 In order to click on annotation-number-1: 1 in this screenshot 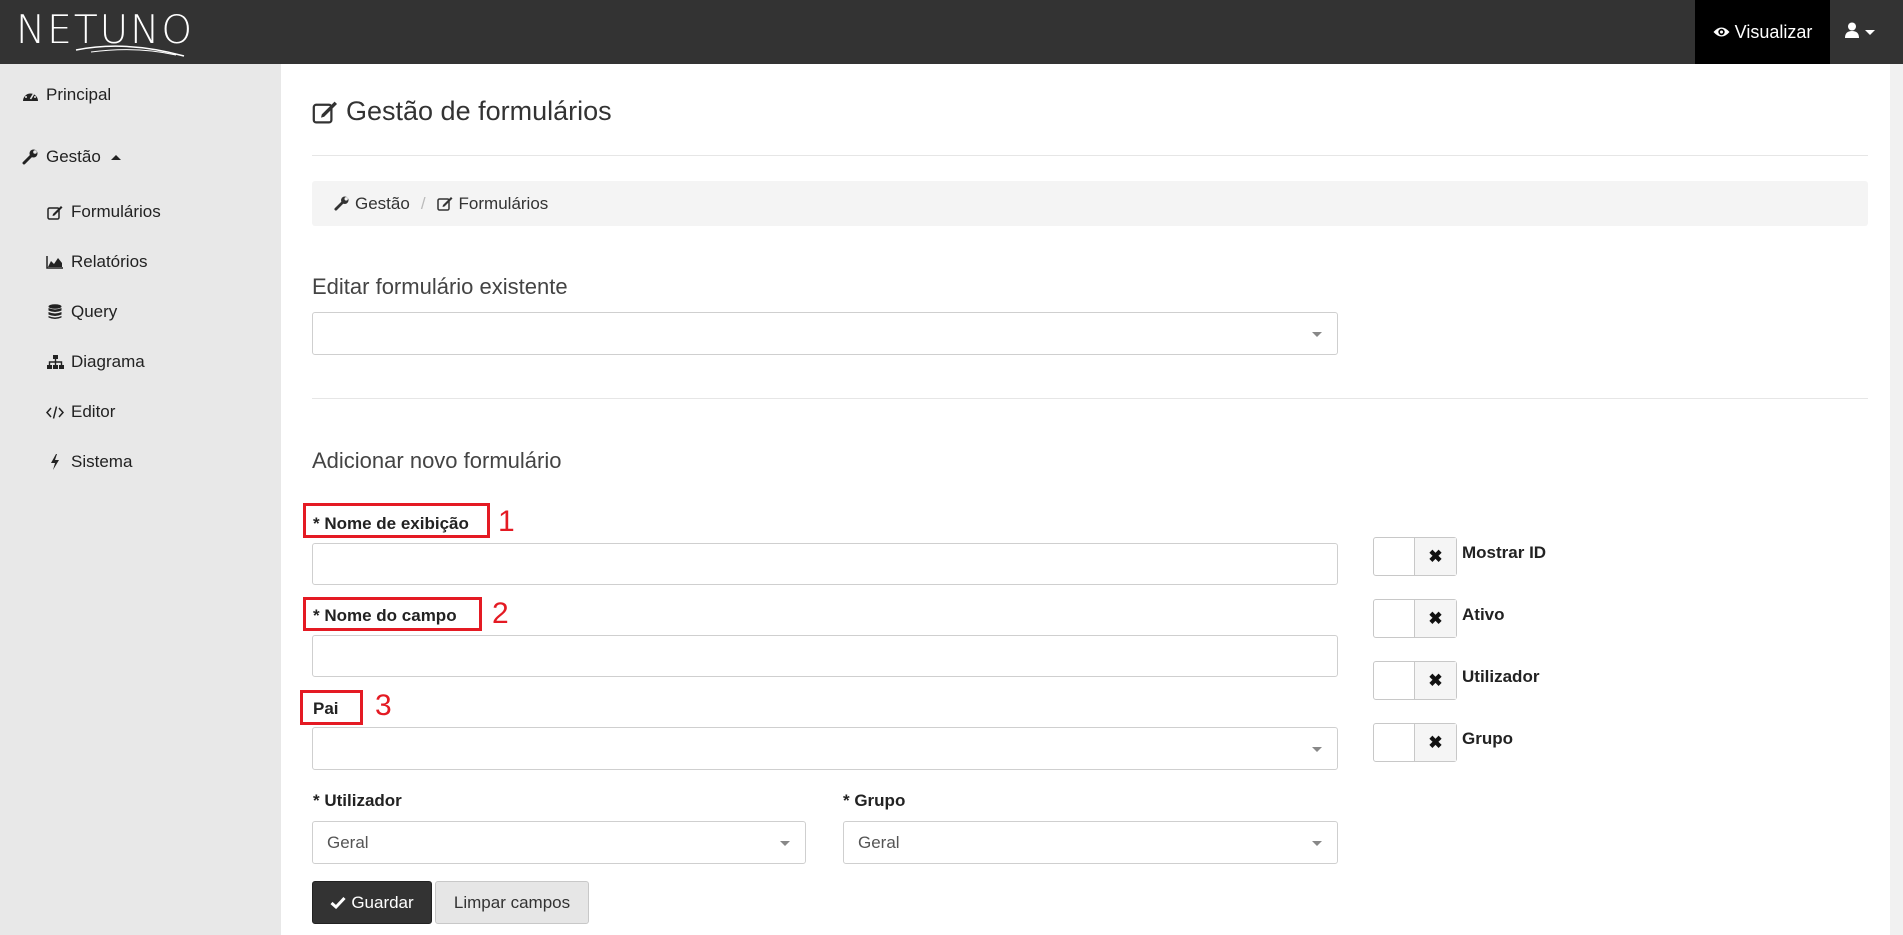, I will do `click(506, 521)`.